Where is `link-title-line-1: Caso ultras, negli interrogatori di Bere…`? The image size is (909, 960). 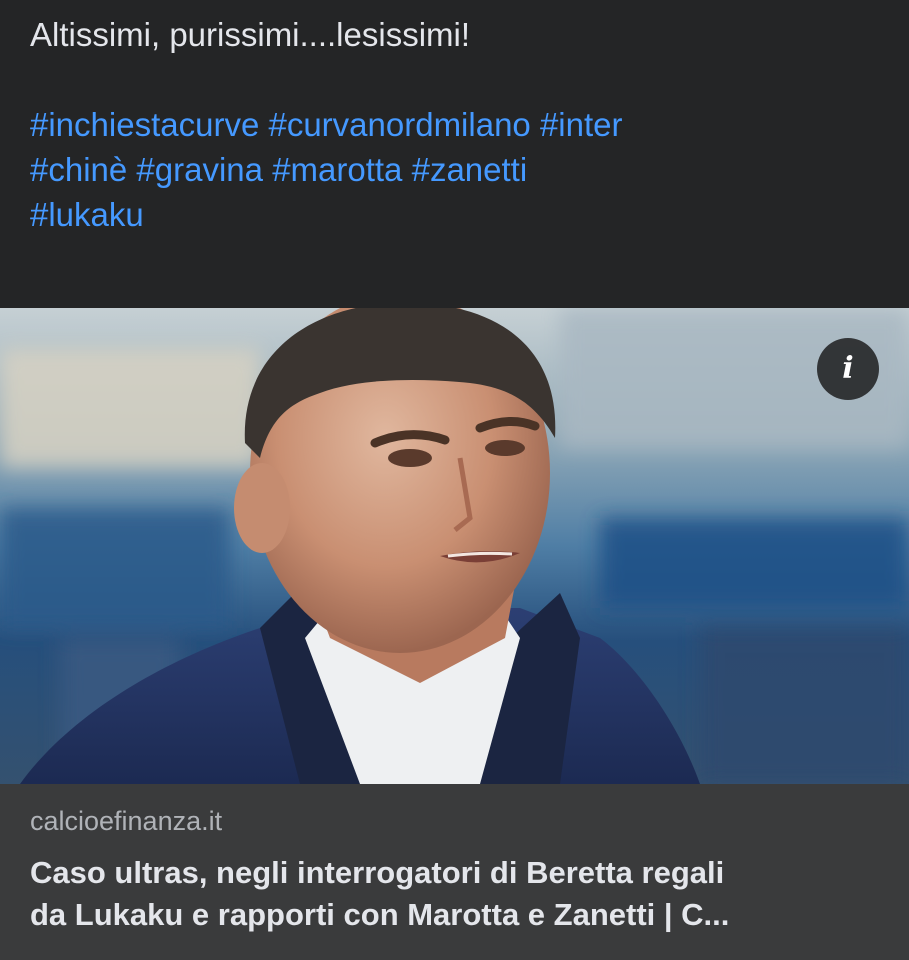
link-title-line-1: Caso ultras, negli interrogatori di Bere… is located at coordinates (377, 872).